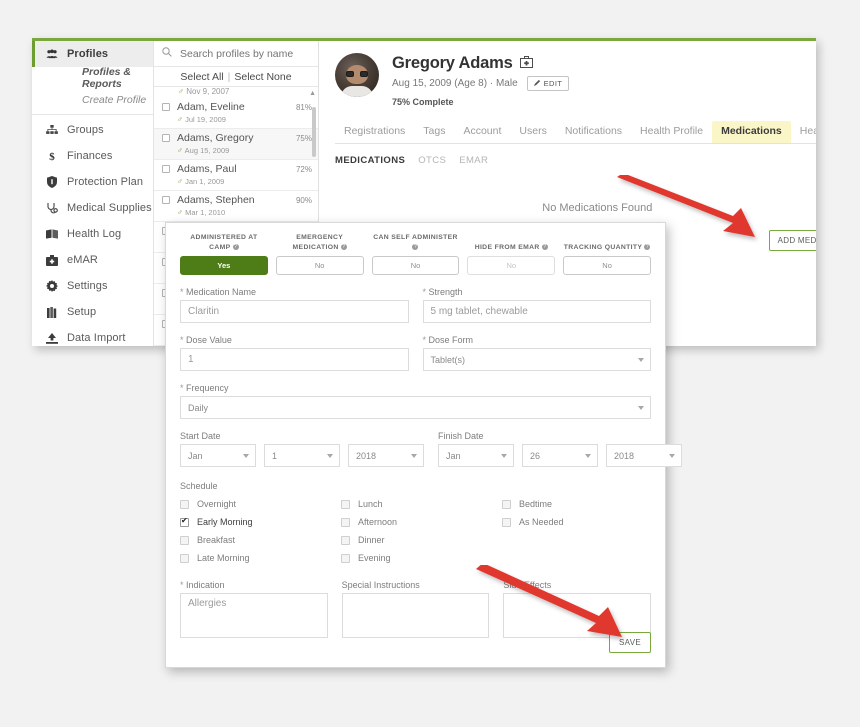 This screenshot has width=860, height=727. I want to click on scrollbar-thumb, so click(314, 132).